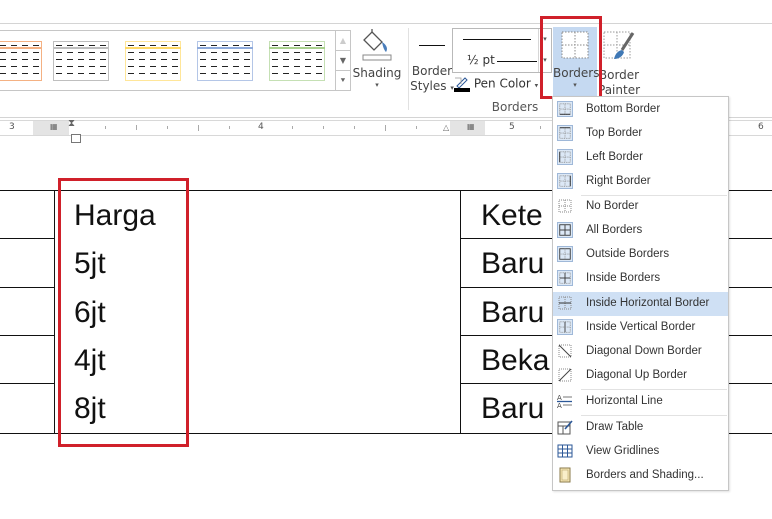  I want to click on table-style-blue, so click(225, 61).